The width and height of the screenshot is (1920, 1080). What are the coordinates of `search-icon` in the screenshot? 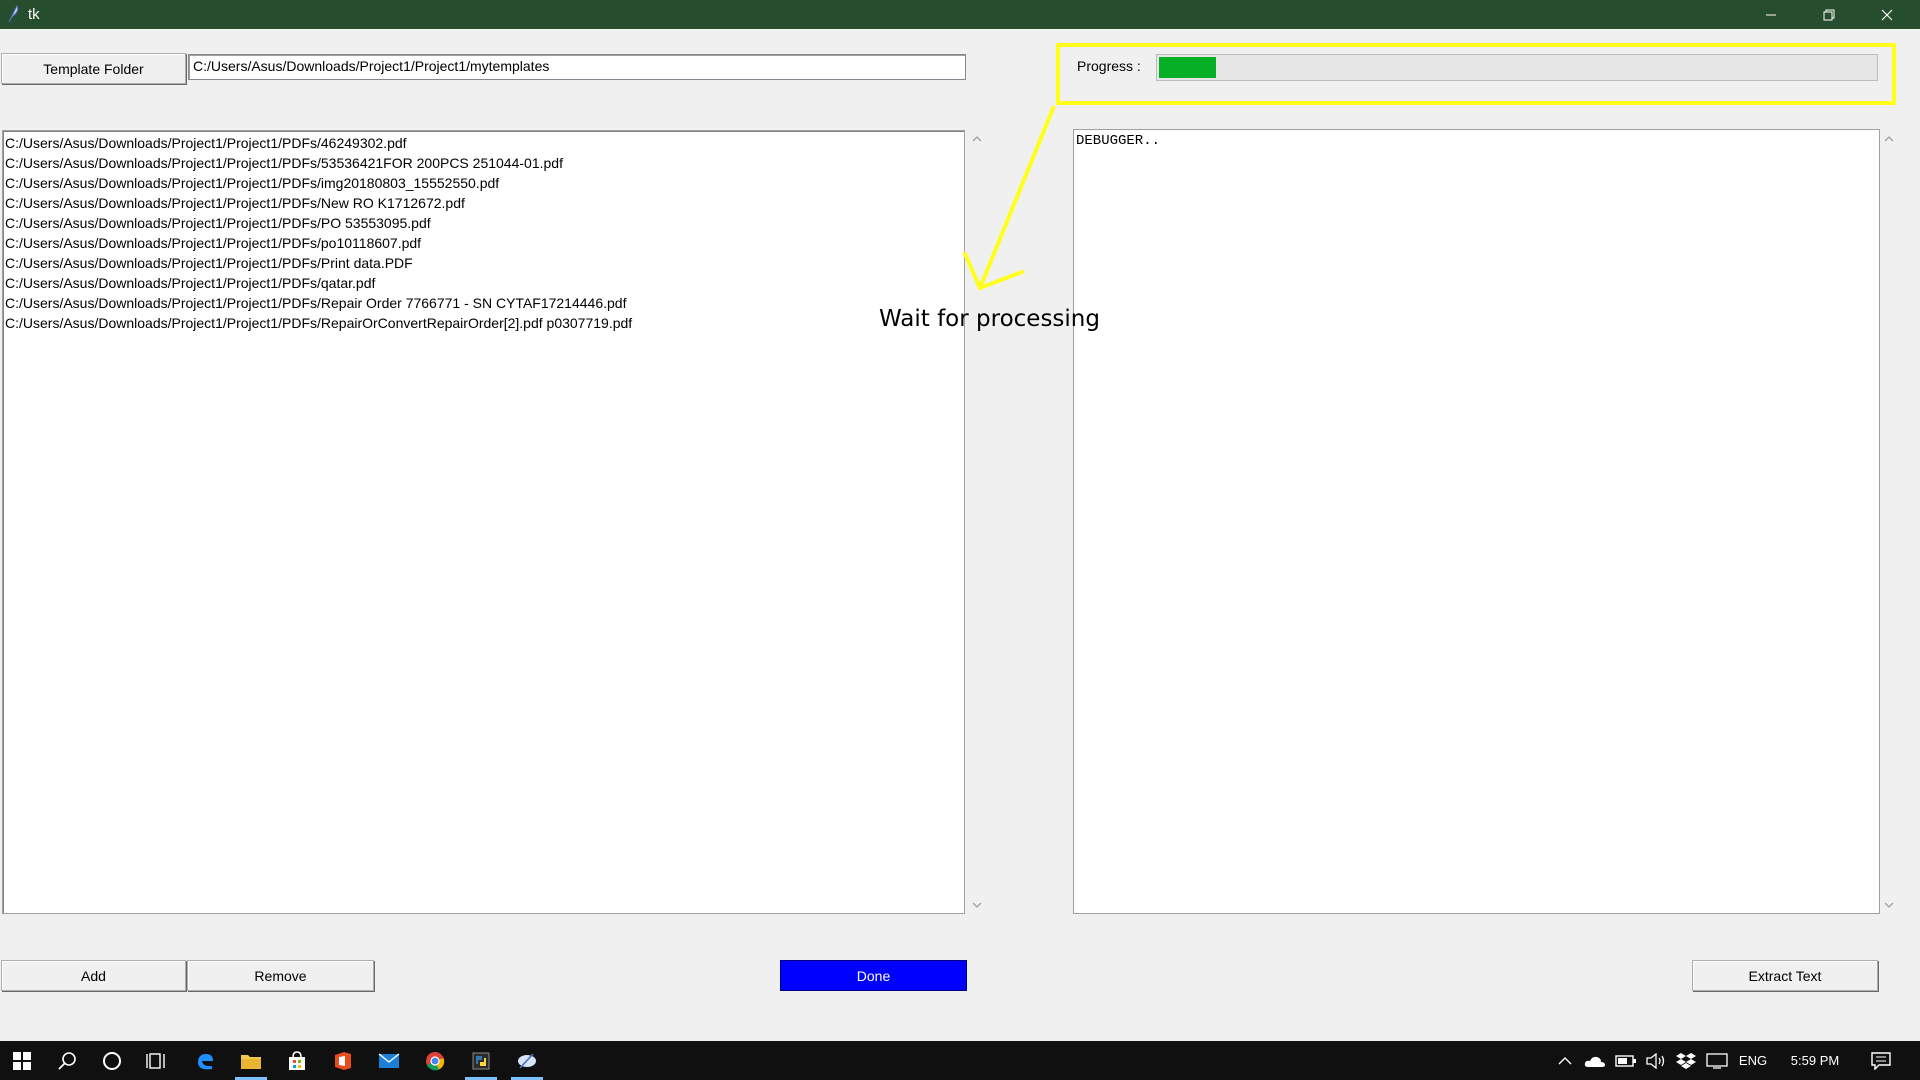 It's located at (67, 1060).